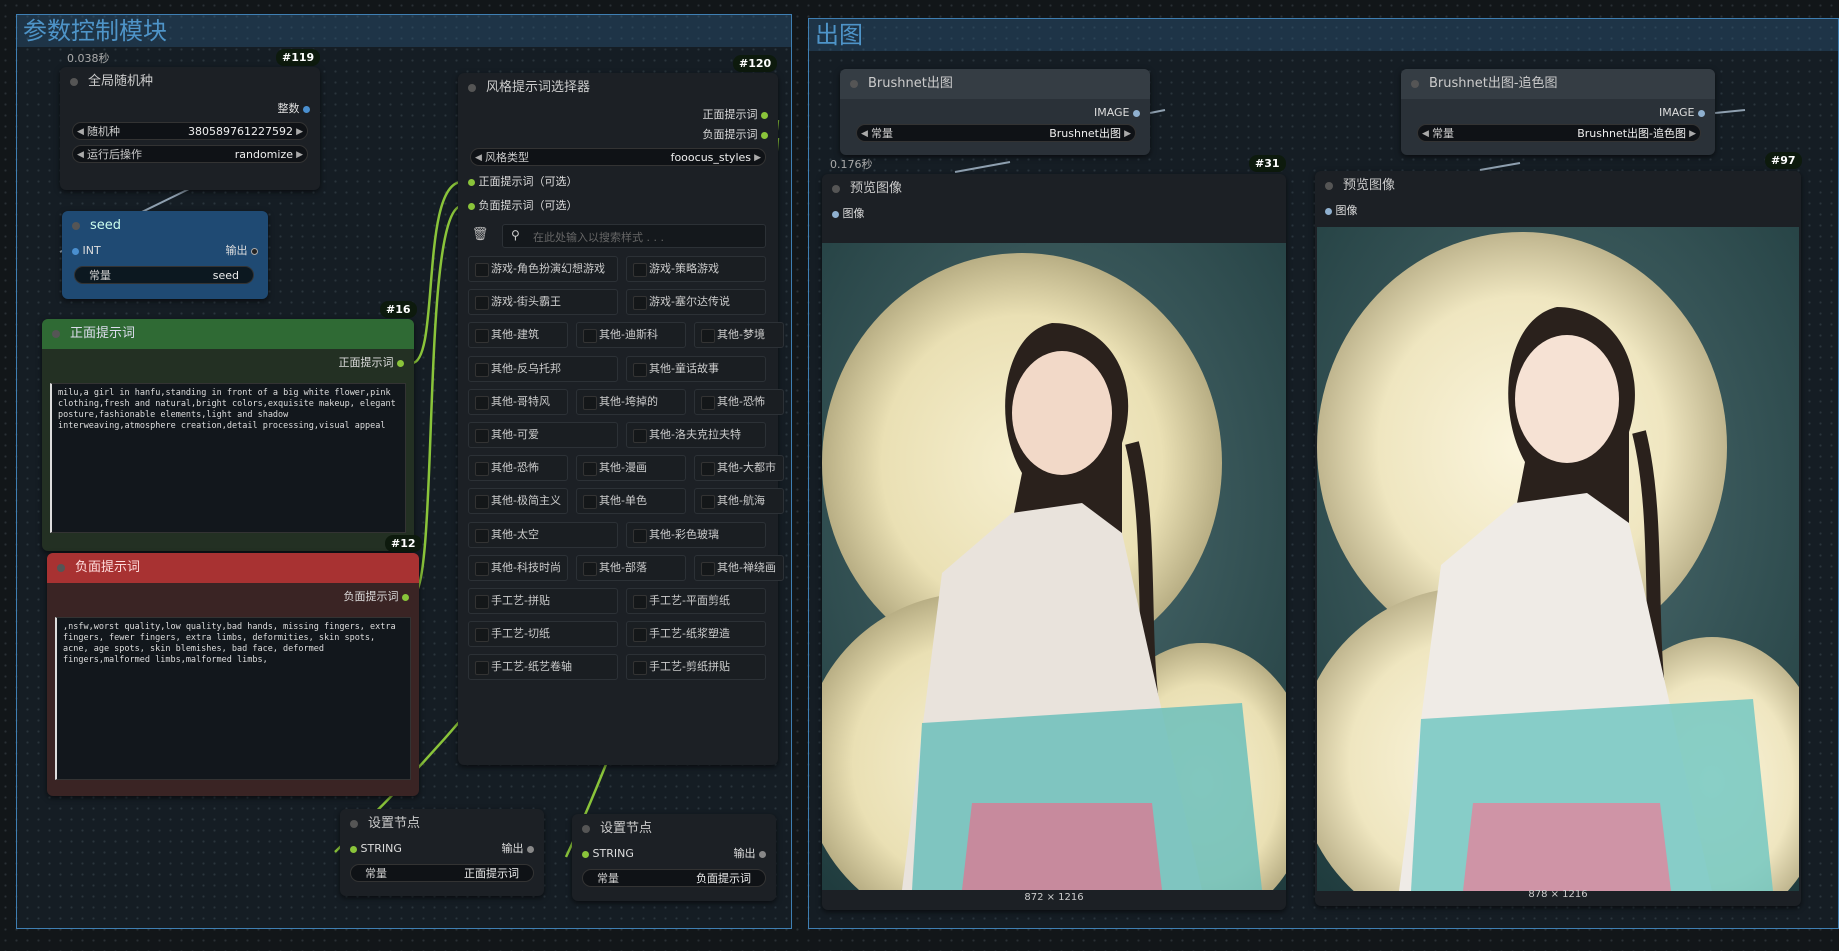  Describe the element at coordinates (528, 181) in the screenshot. I see `node120-in1: 正面提示词（可选）` at that location.